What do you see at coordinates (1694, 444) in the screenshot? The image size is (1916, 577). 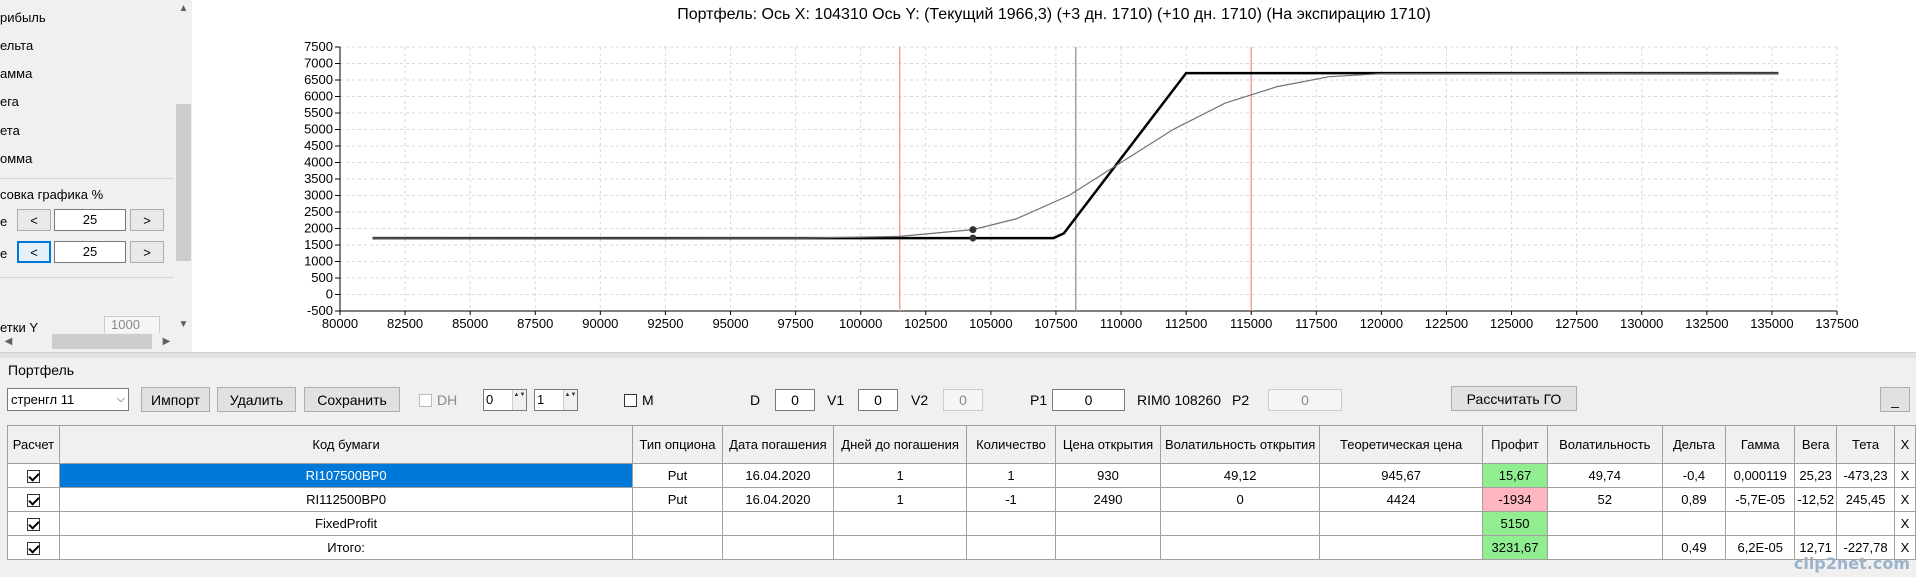 I see `col-header: Дельта` at bounding box center [1694, 444].